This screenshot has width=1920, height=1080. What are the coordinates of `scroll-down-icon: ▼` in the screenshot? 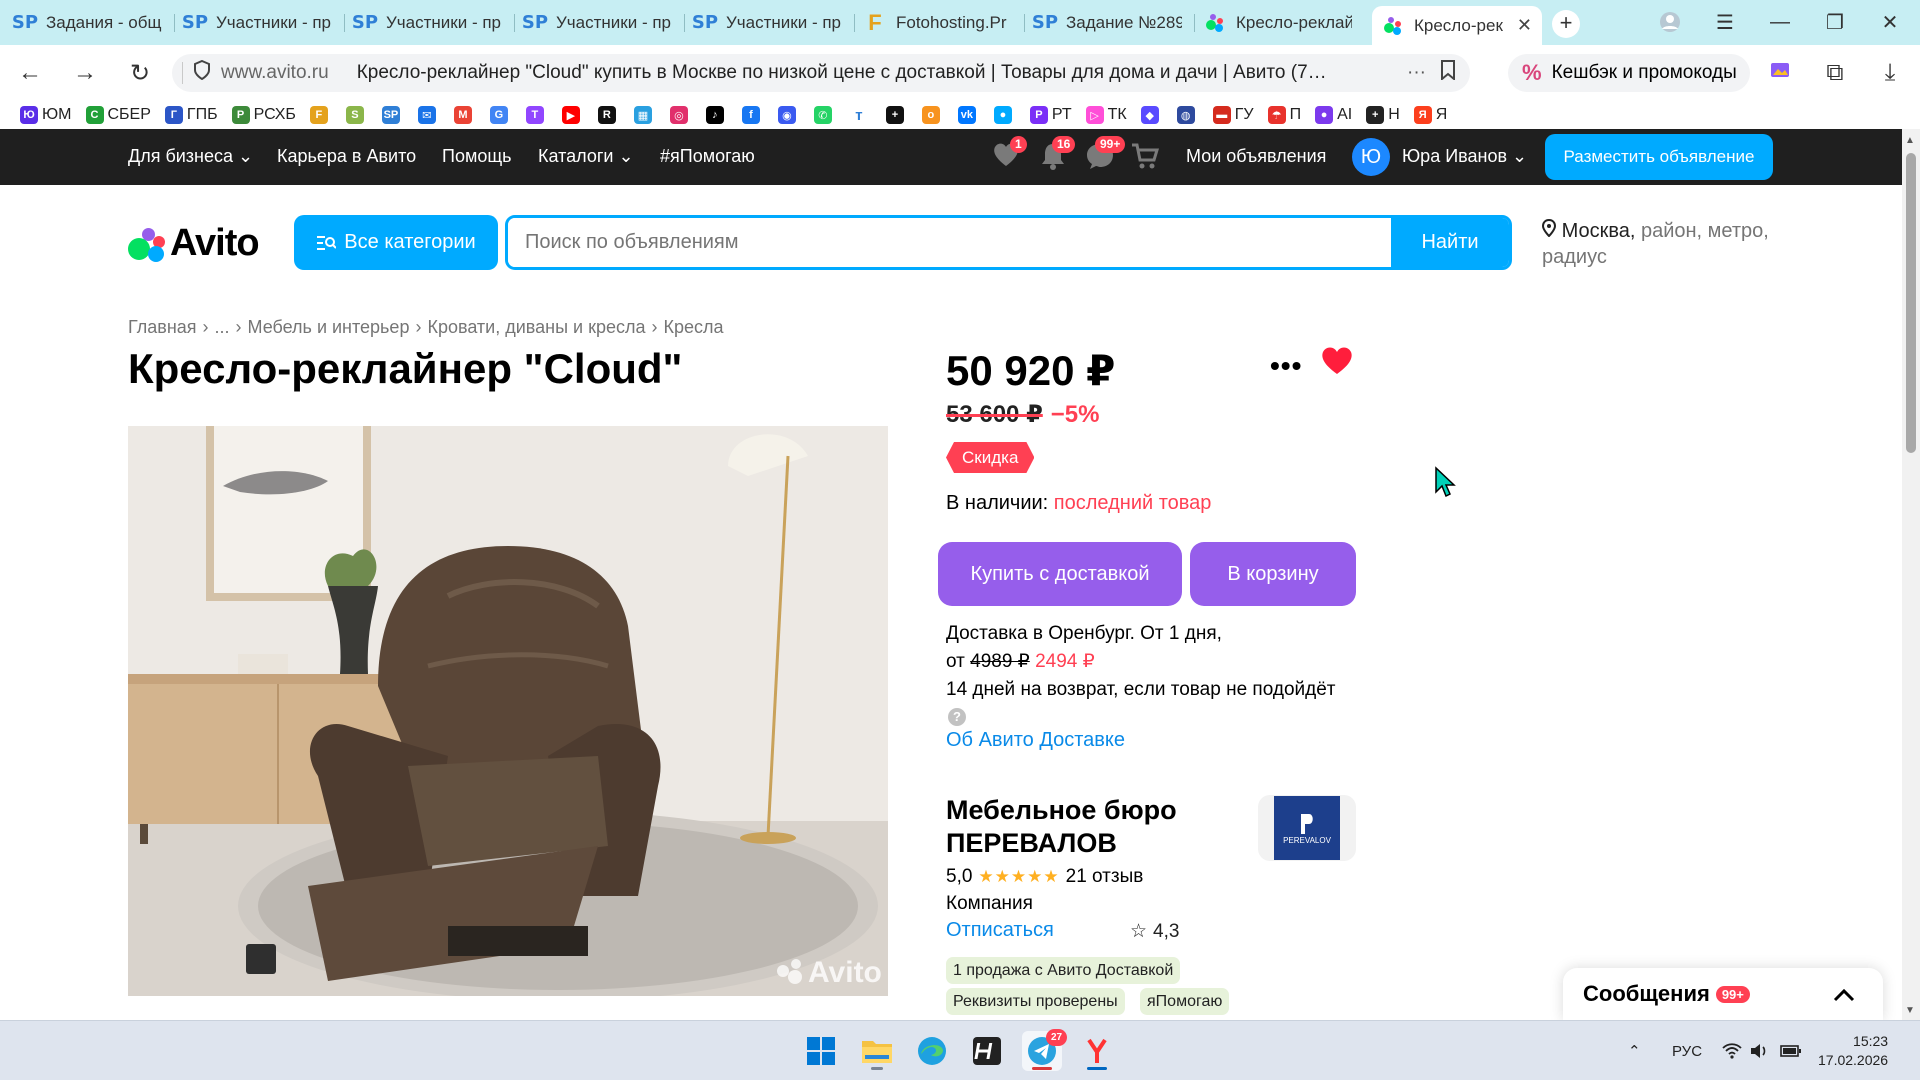 It's located at (1910, 1010).